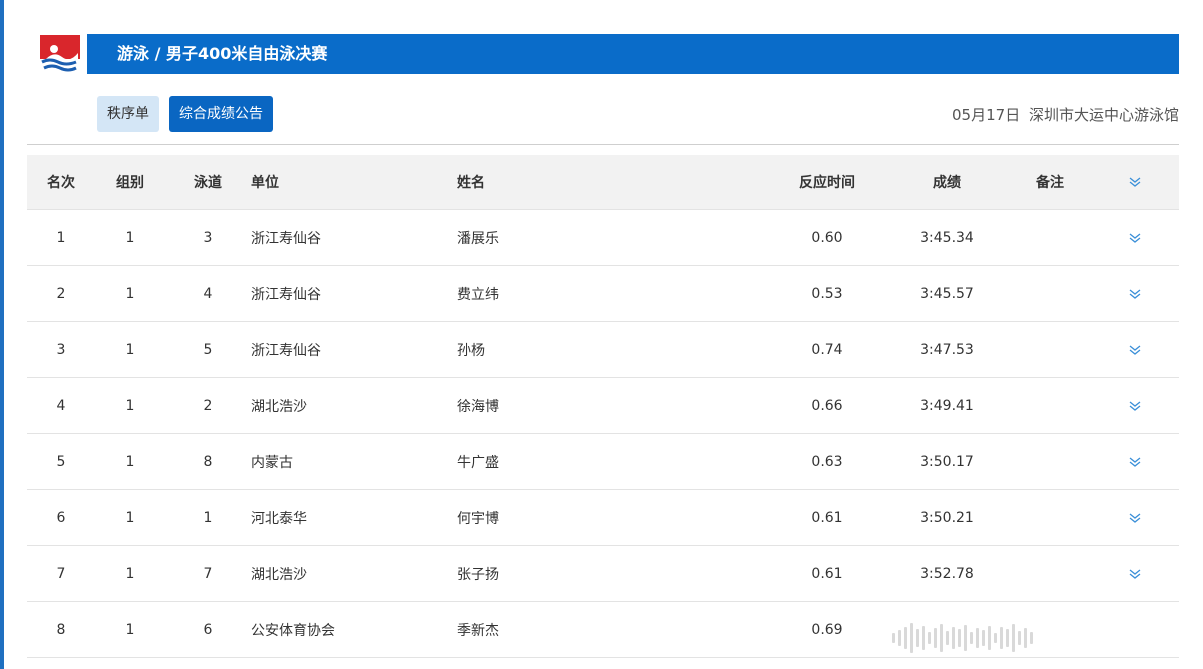 The width and height of the screenshot is (1203, 669). Describe the element at coordinates (130, 183) in the screenshot. I see `column-header-group: 组别` at that location.